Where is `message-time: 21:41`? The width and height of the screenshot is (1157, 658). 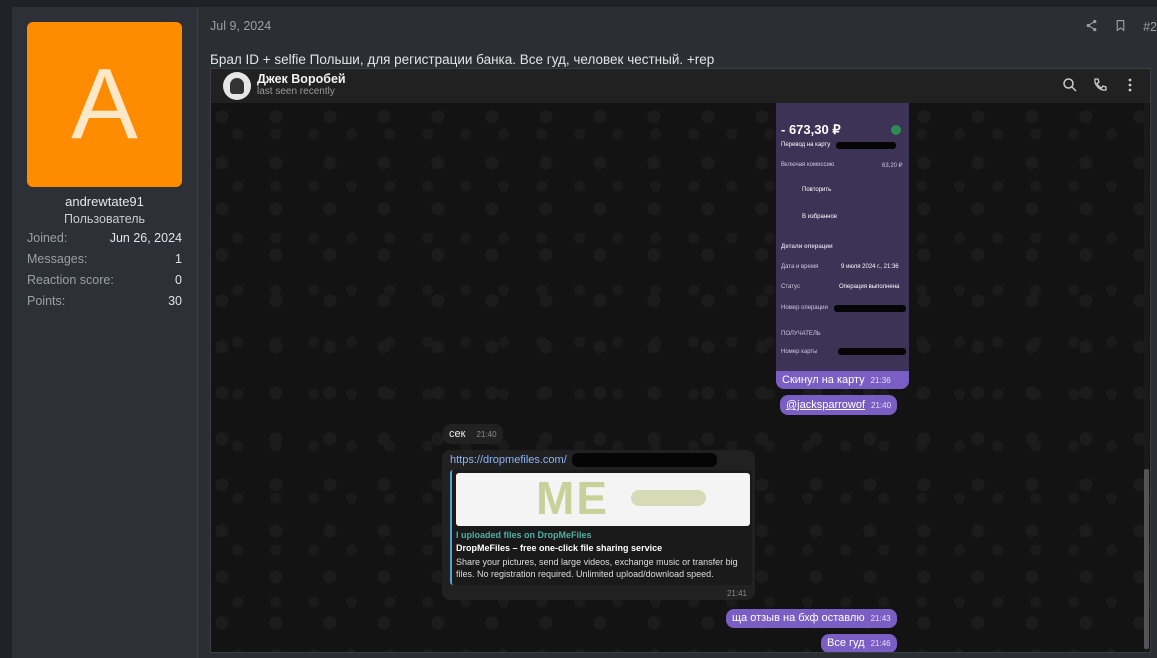 message-time: 21:41 is located at coordinates (736, 593).